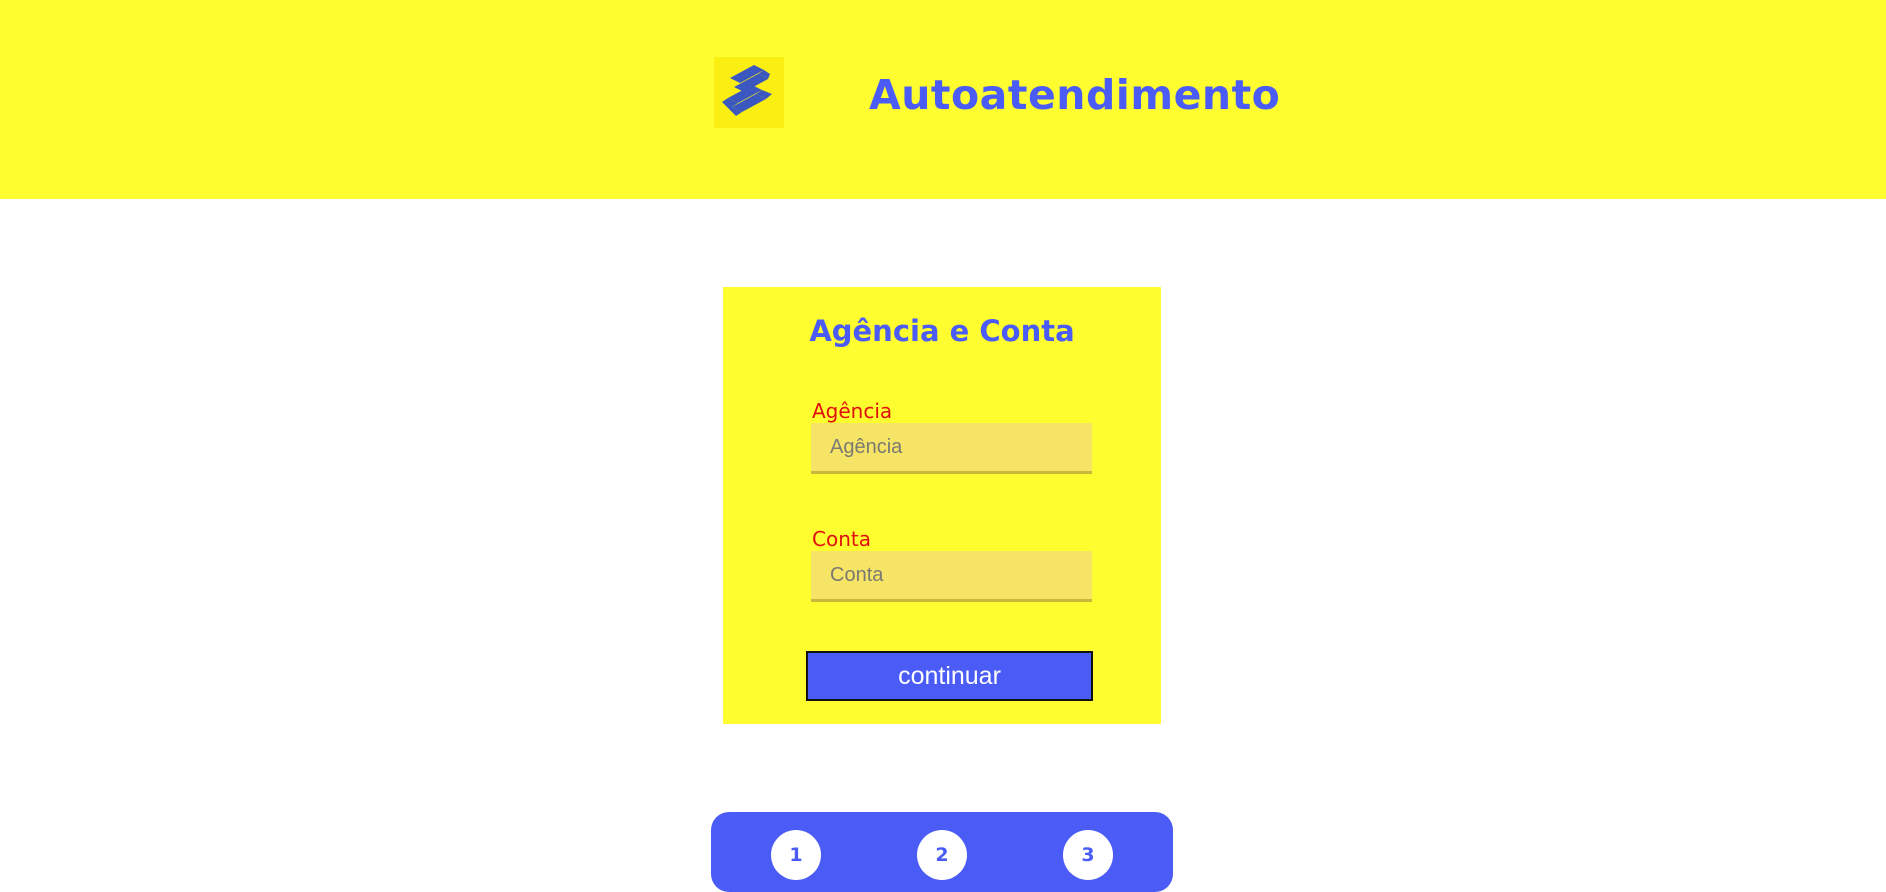  I want to click on step-indicator: 1 2 3, so click(942, 852).